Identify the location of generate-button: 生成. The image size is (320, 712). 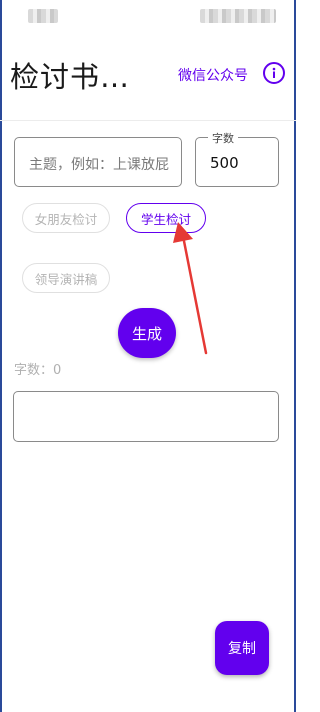
(147, 333).